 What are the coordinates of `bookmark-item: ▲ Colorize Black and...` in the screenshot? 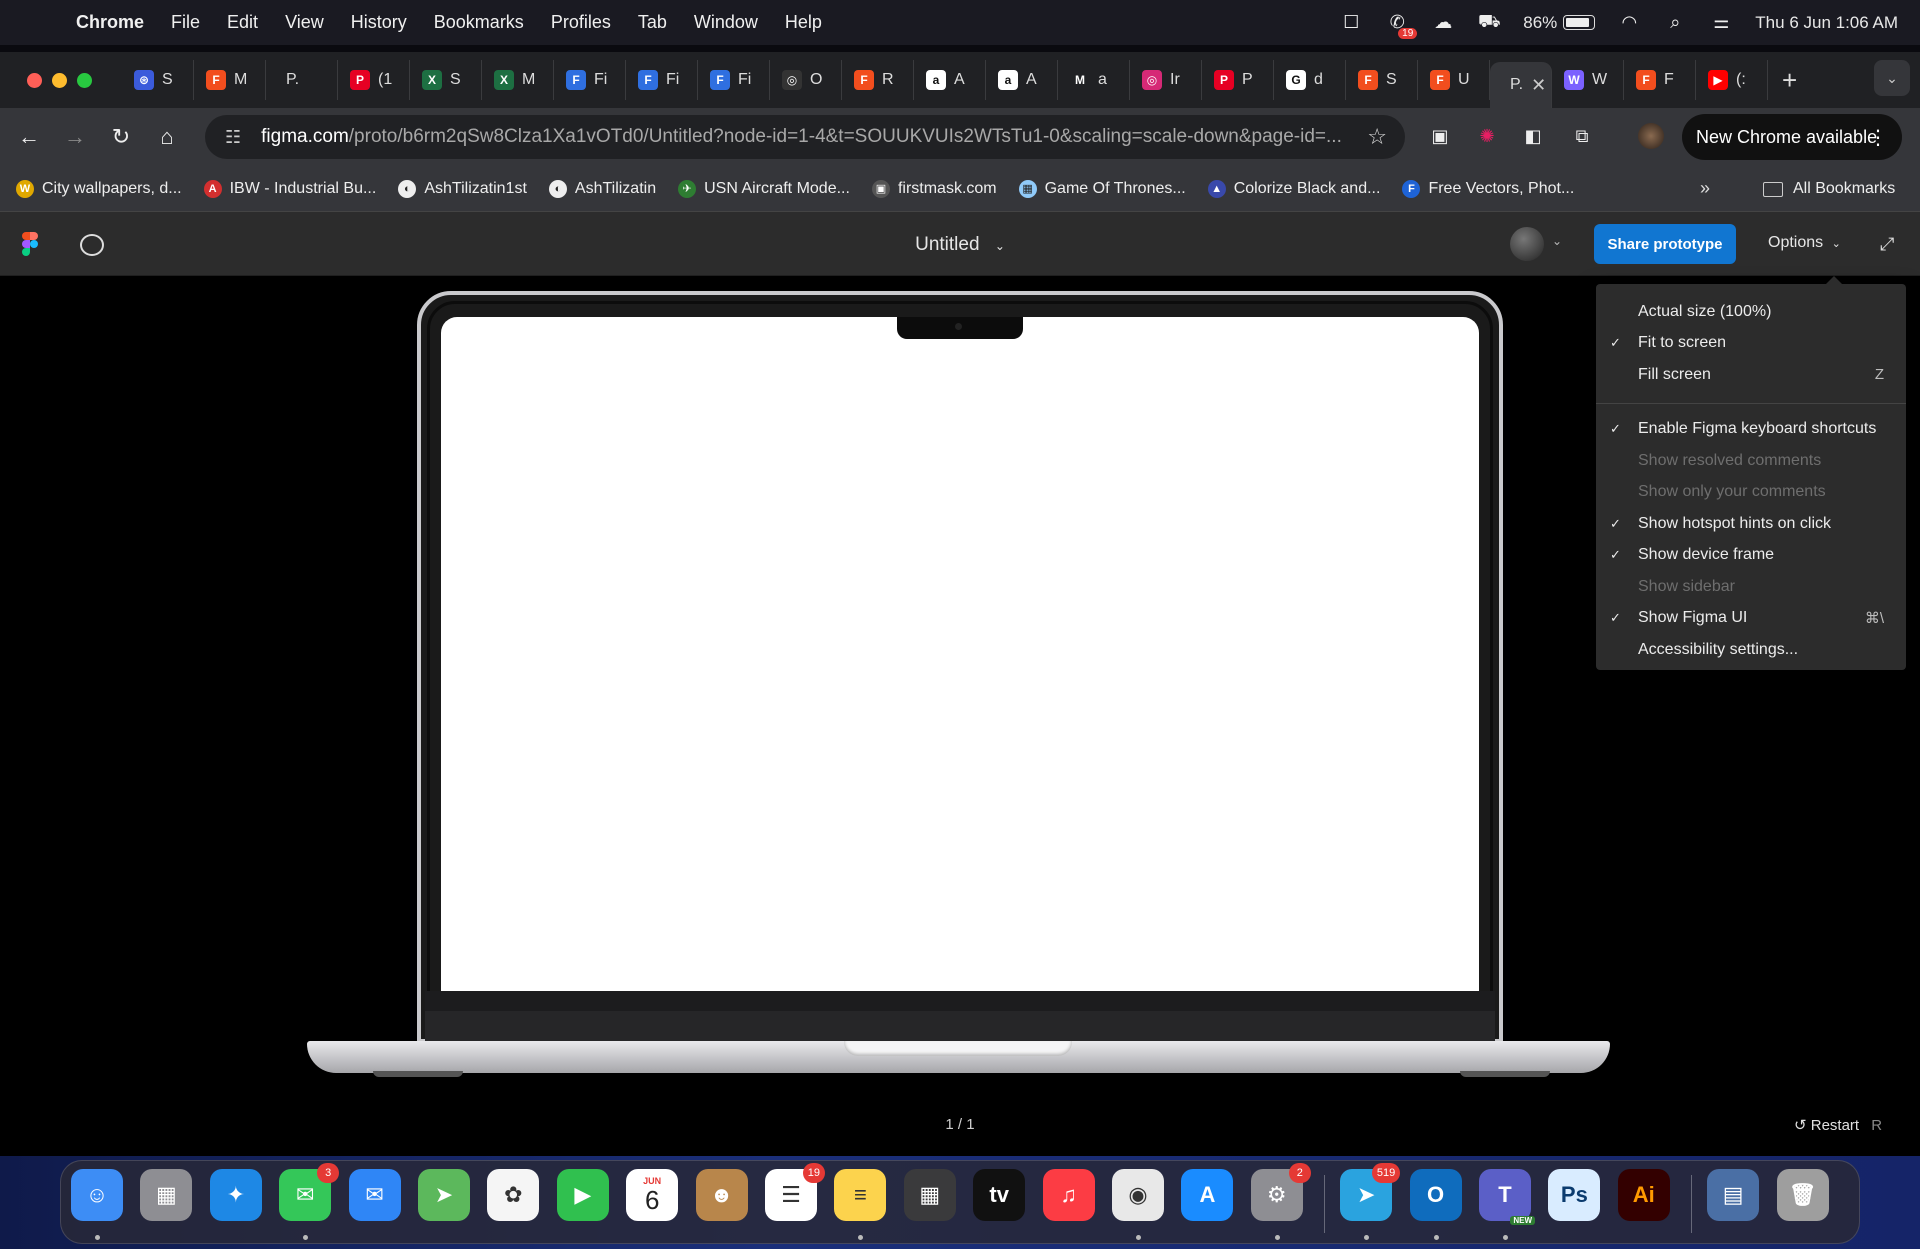 It's located at (1293, 188).